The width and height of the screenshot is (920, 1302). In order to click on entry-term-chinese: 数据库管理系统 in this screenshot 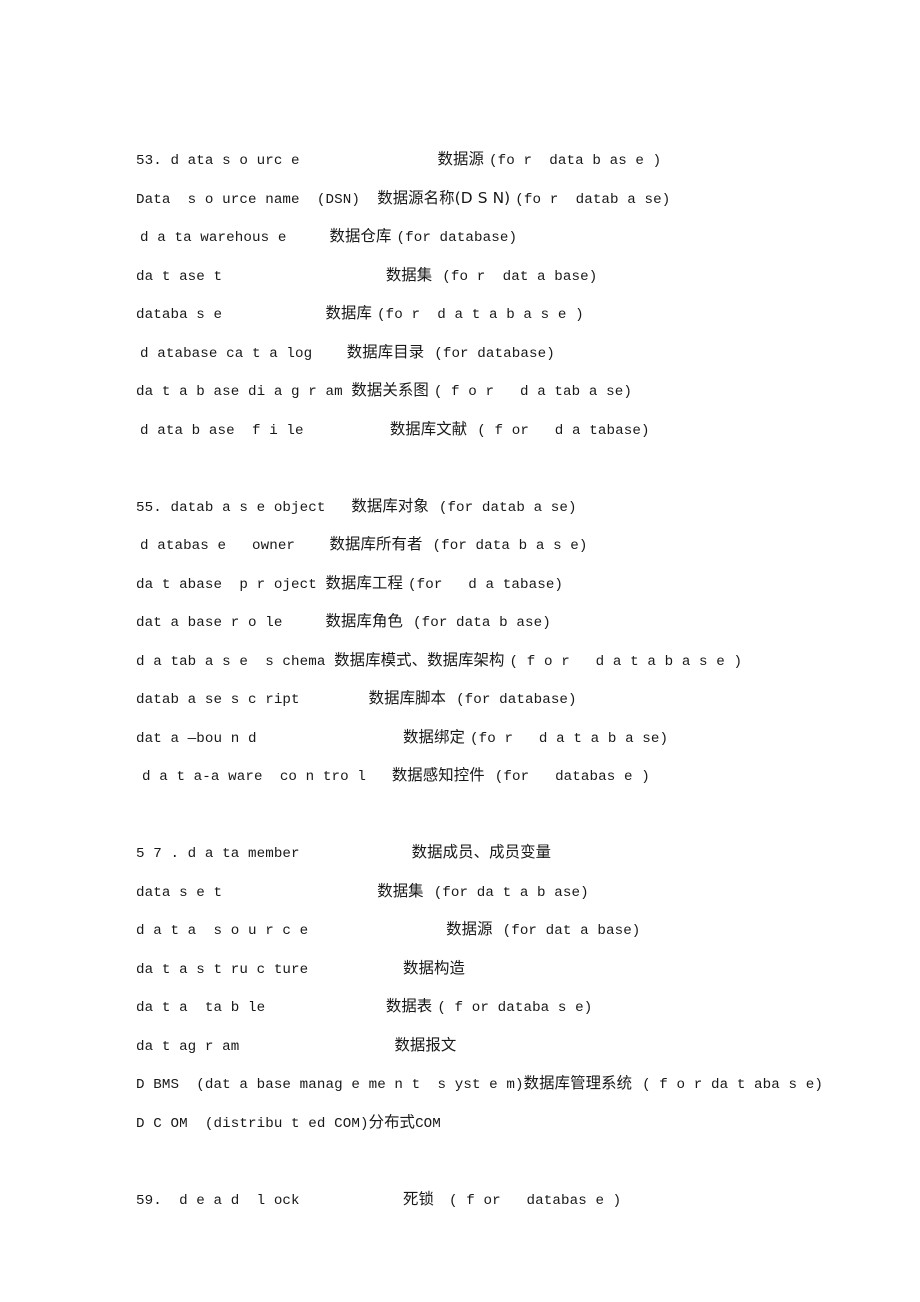, I will do `click(578, 1083)`.